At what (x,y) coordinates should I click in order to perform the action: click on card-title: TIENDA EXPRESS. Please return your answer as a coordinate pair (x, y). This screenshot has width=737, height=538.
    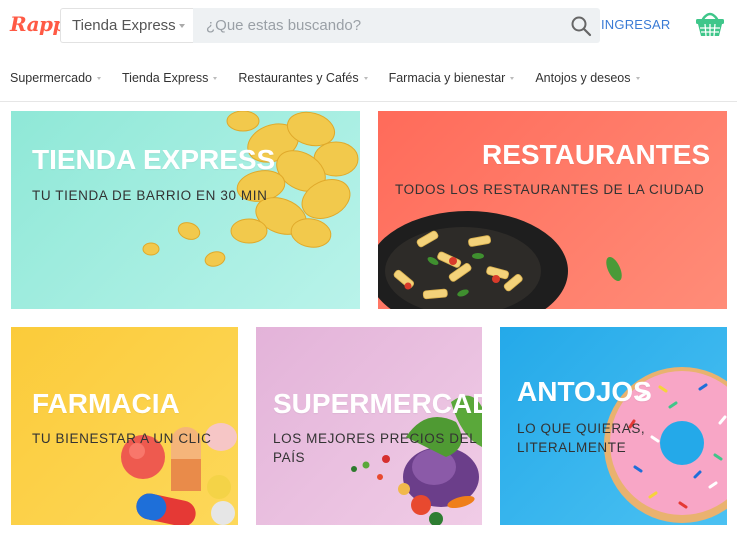
    Looking at the image, I should click on (154, 159).